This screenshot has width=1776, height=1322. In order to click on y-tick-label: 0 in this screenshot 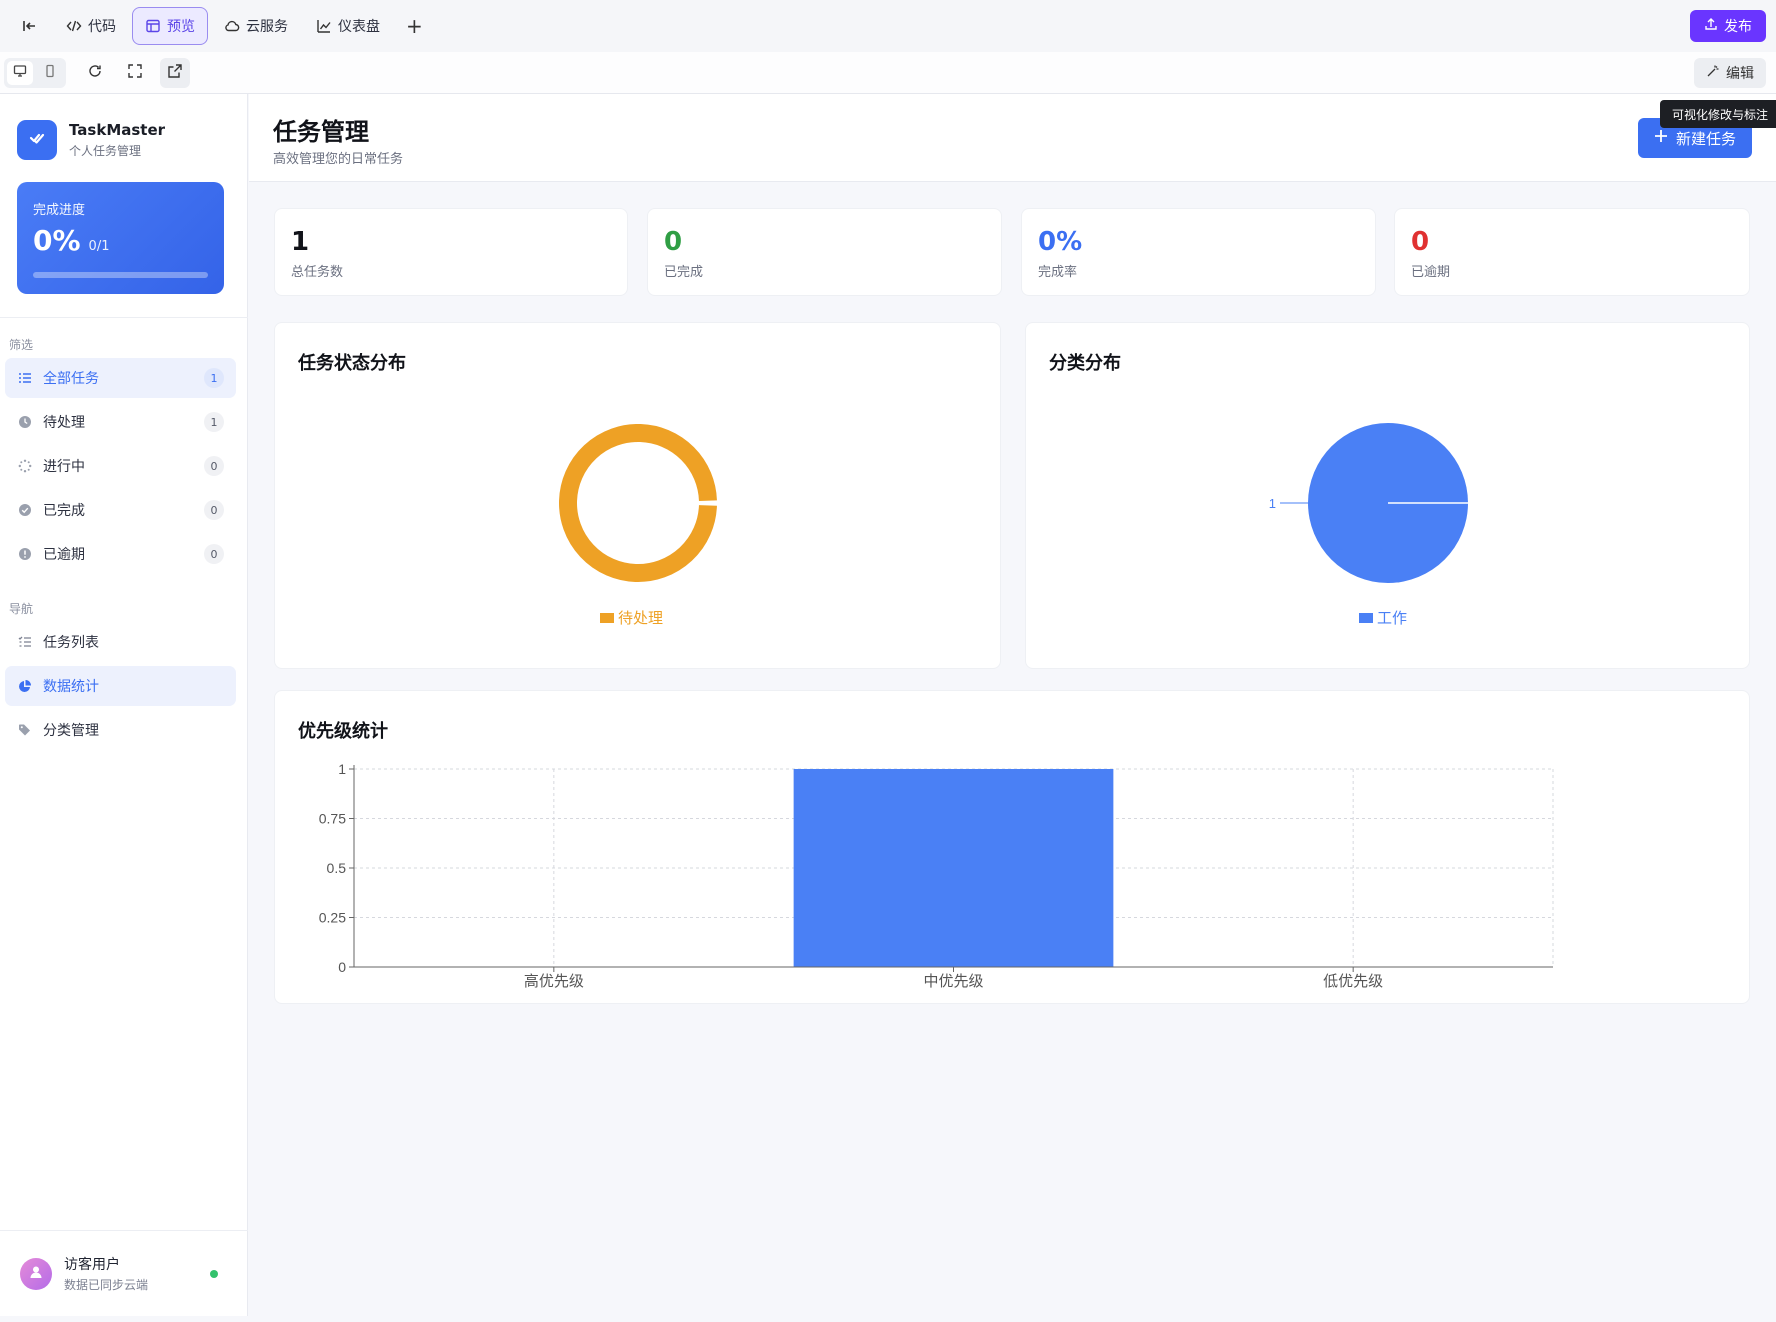, I will do `click(342, 967)`.